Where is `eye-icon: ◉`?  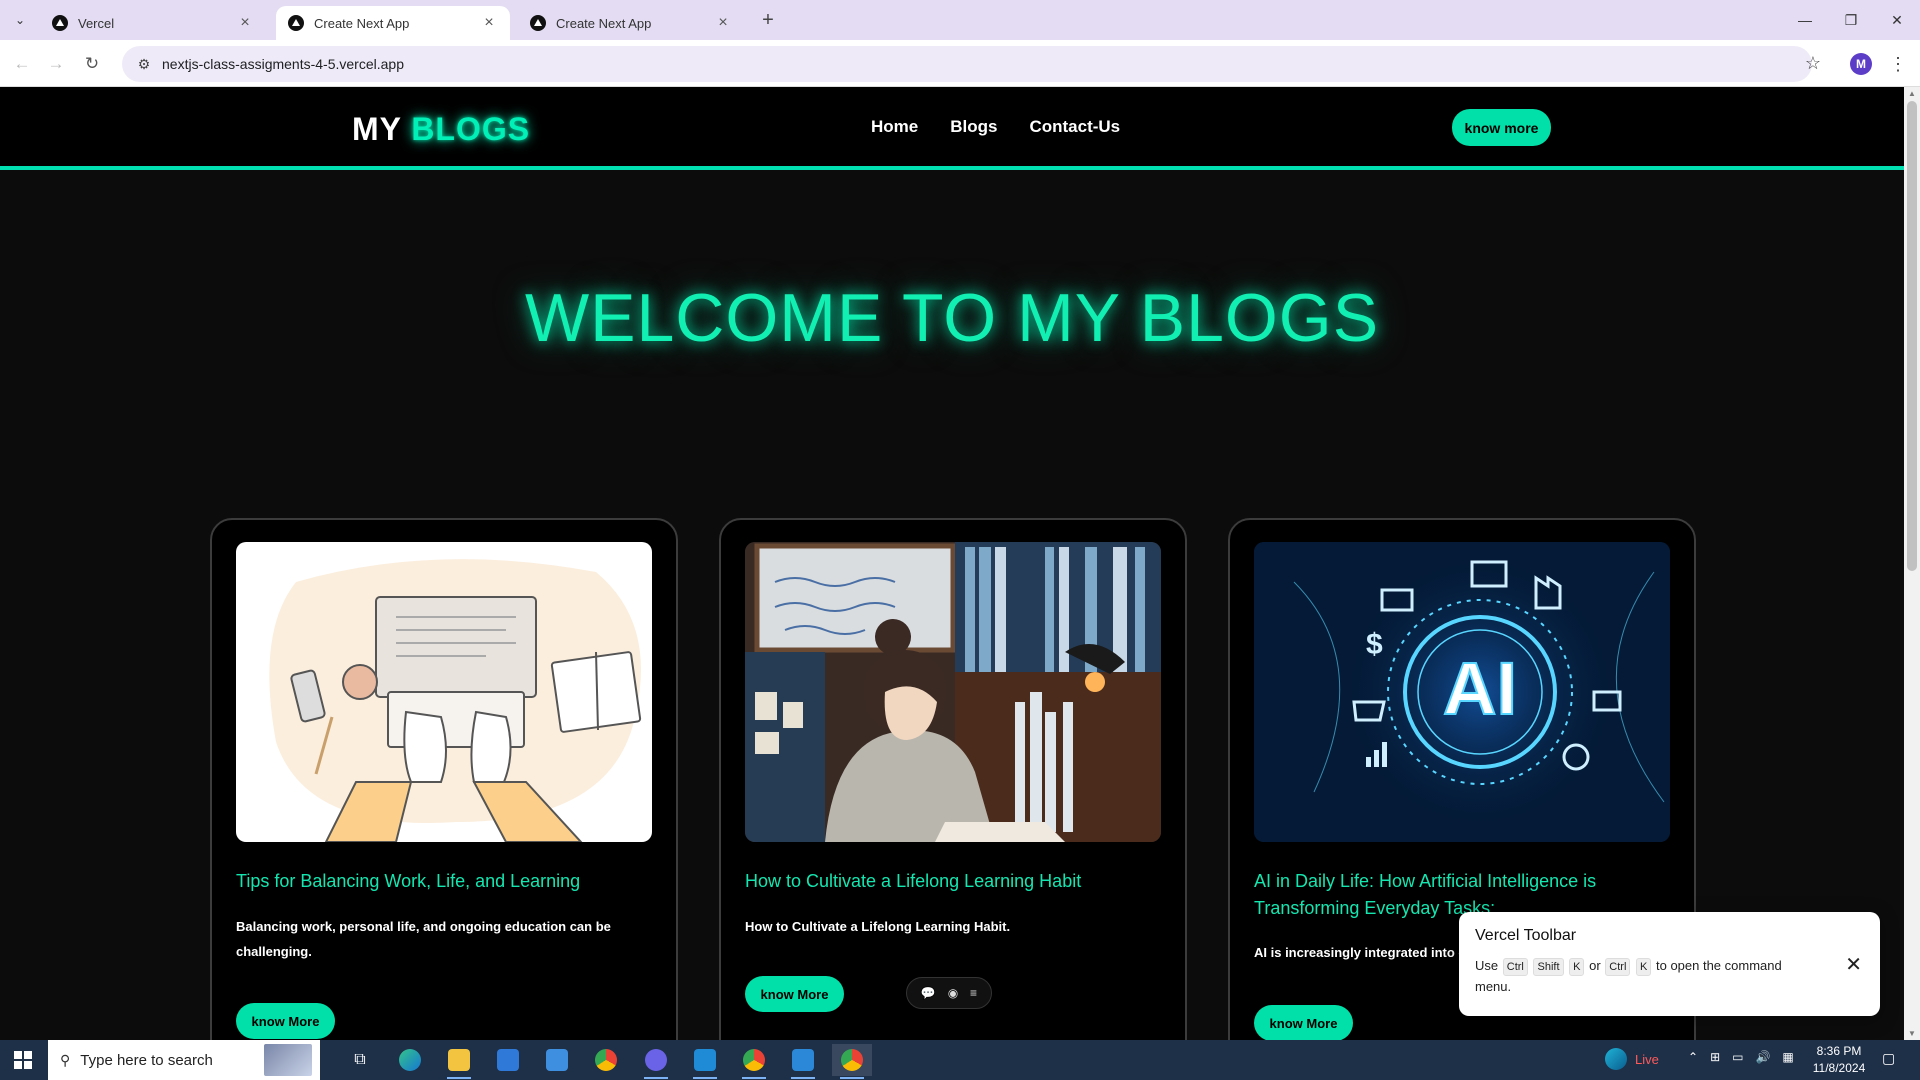 eye-icon: ◉ is located at coordinates (953, 993).